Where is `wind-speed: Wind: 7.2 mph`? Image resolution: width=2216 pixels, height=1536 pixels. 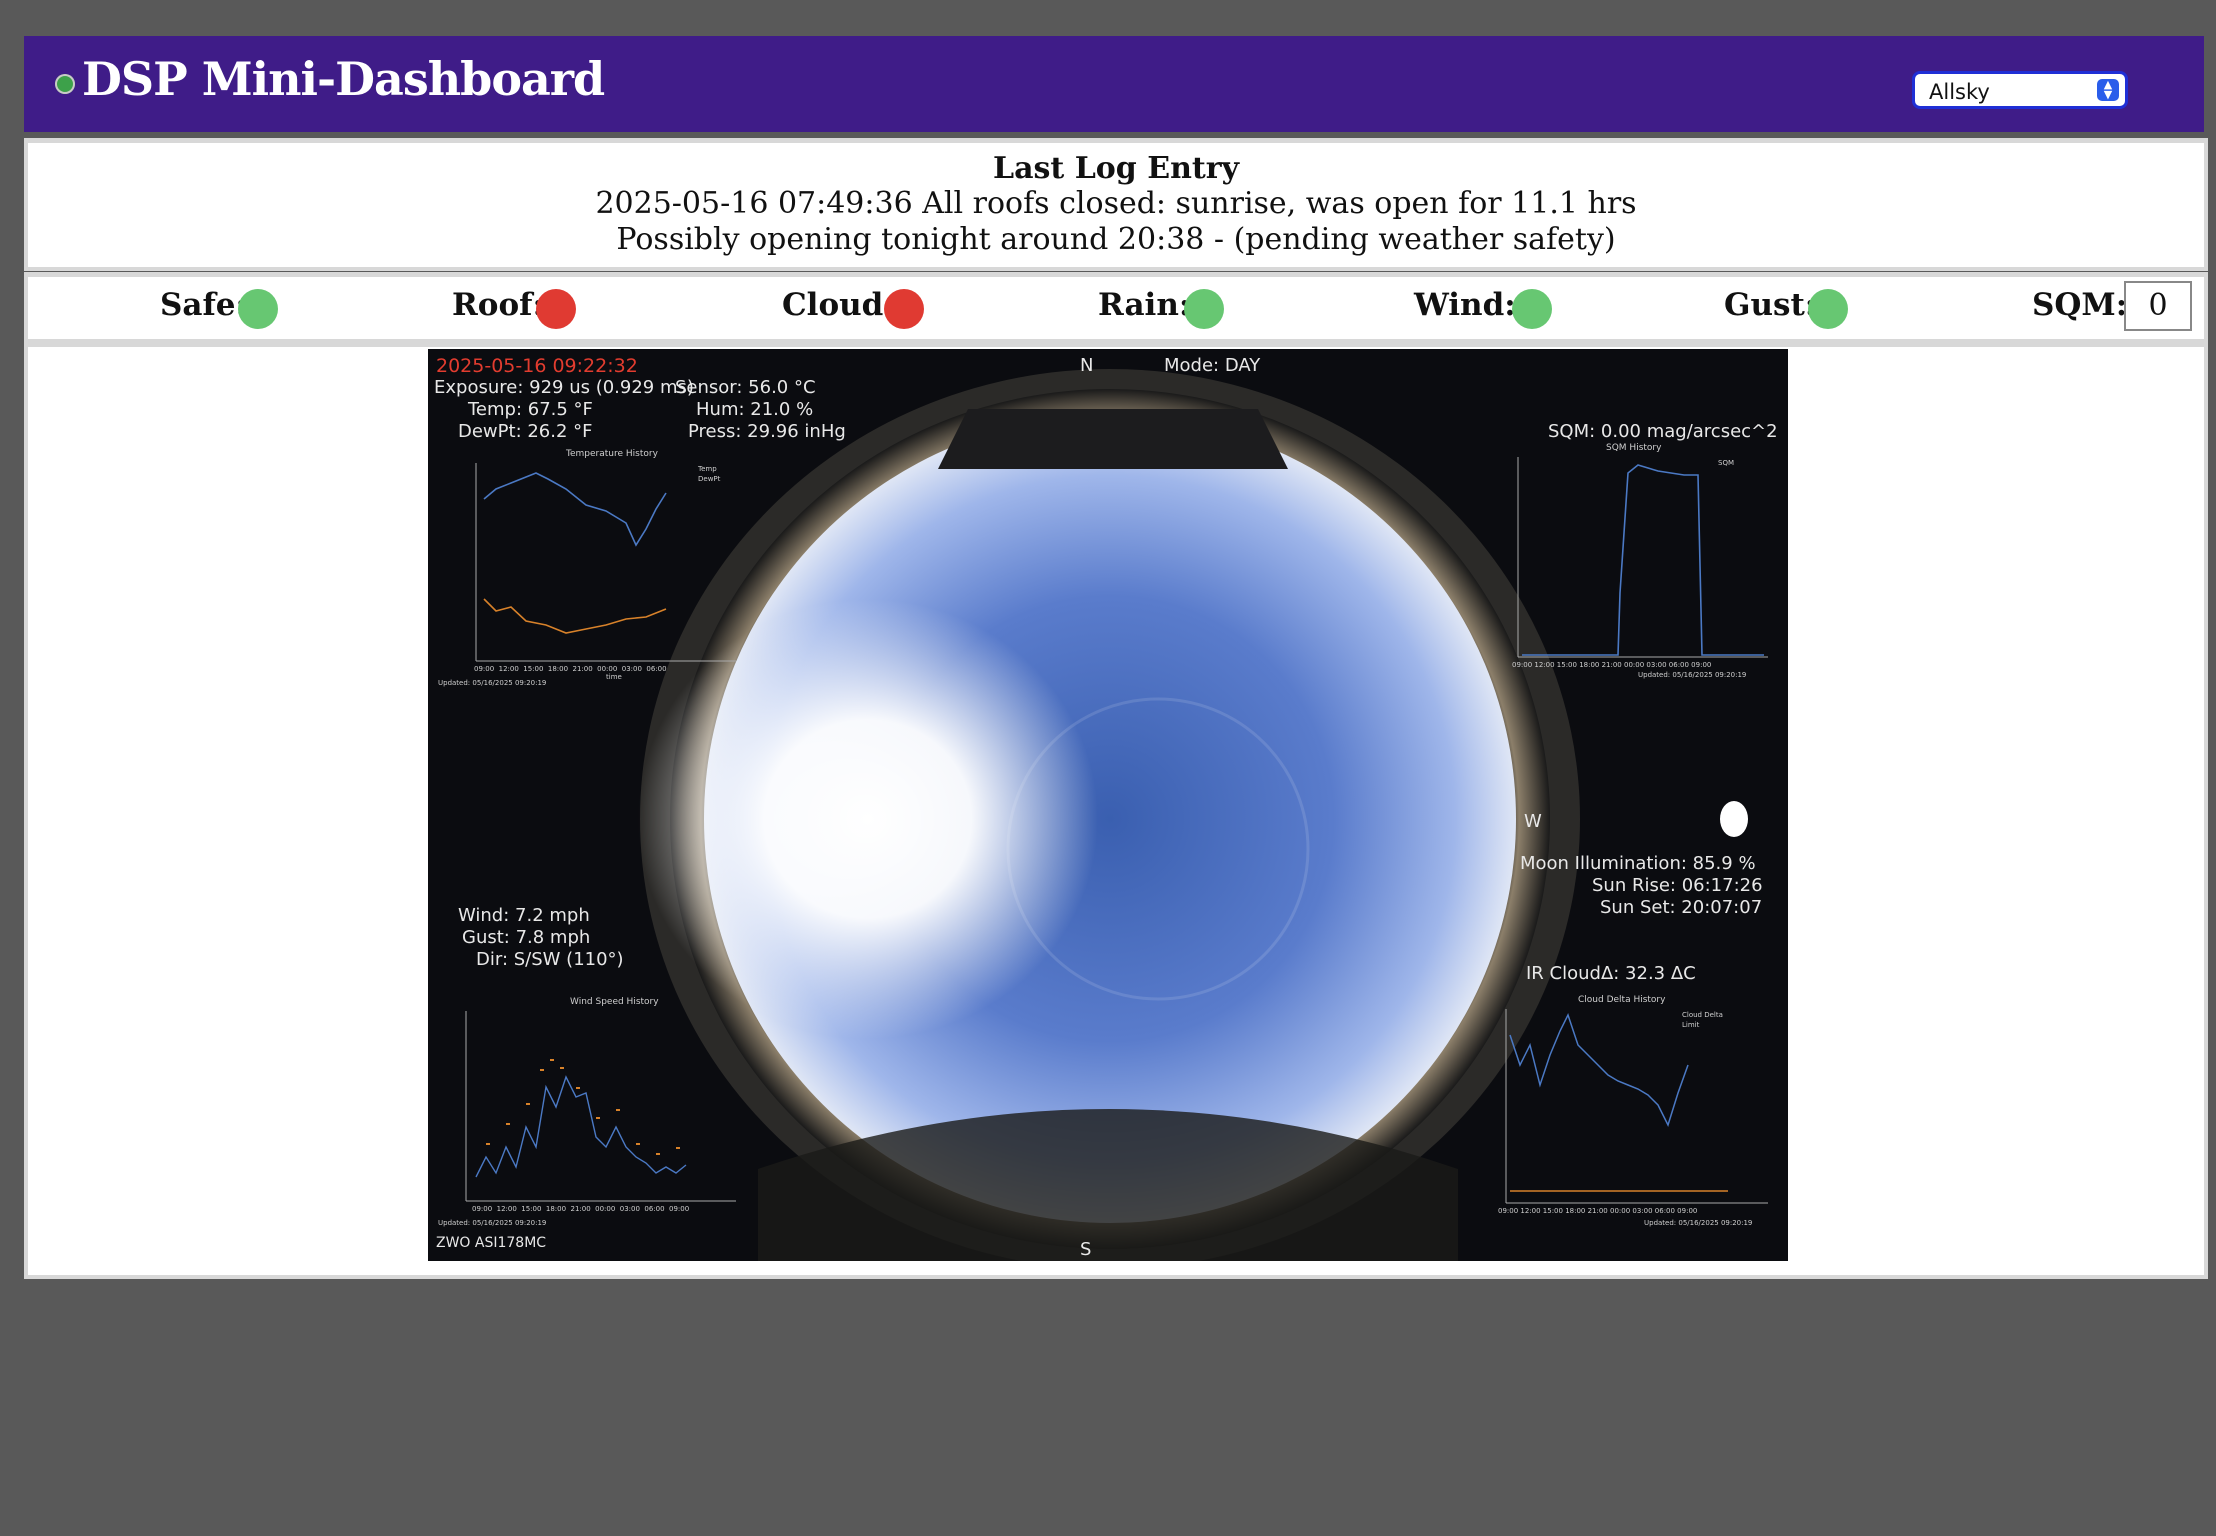
wind-speed: Wind: 7.2 mph is located at coordinates (524, 915).